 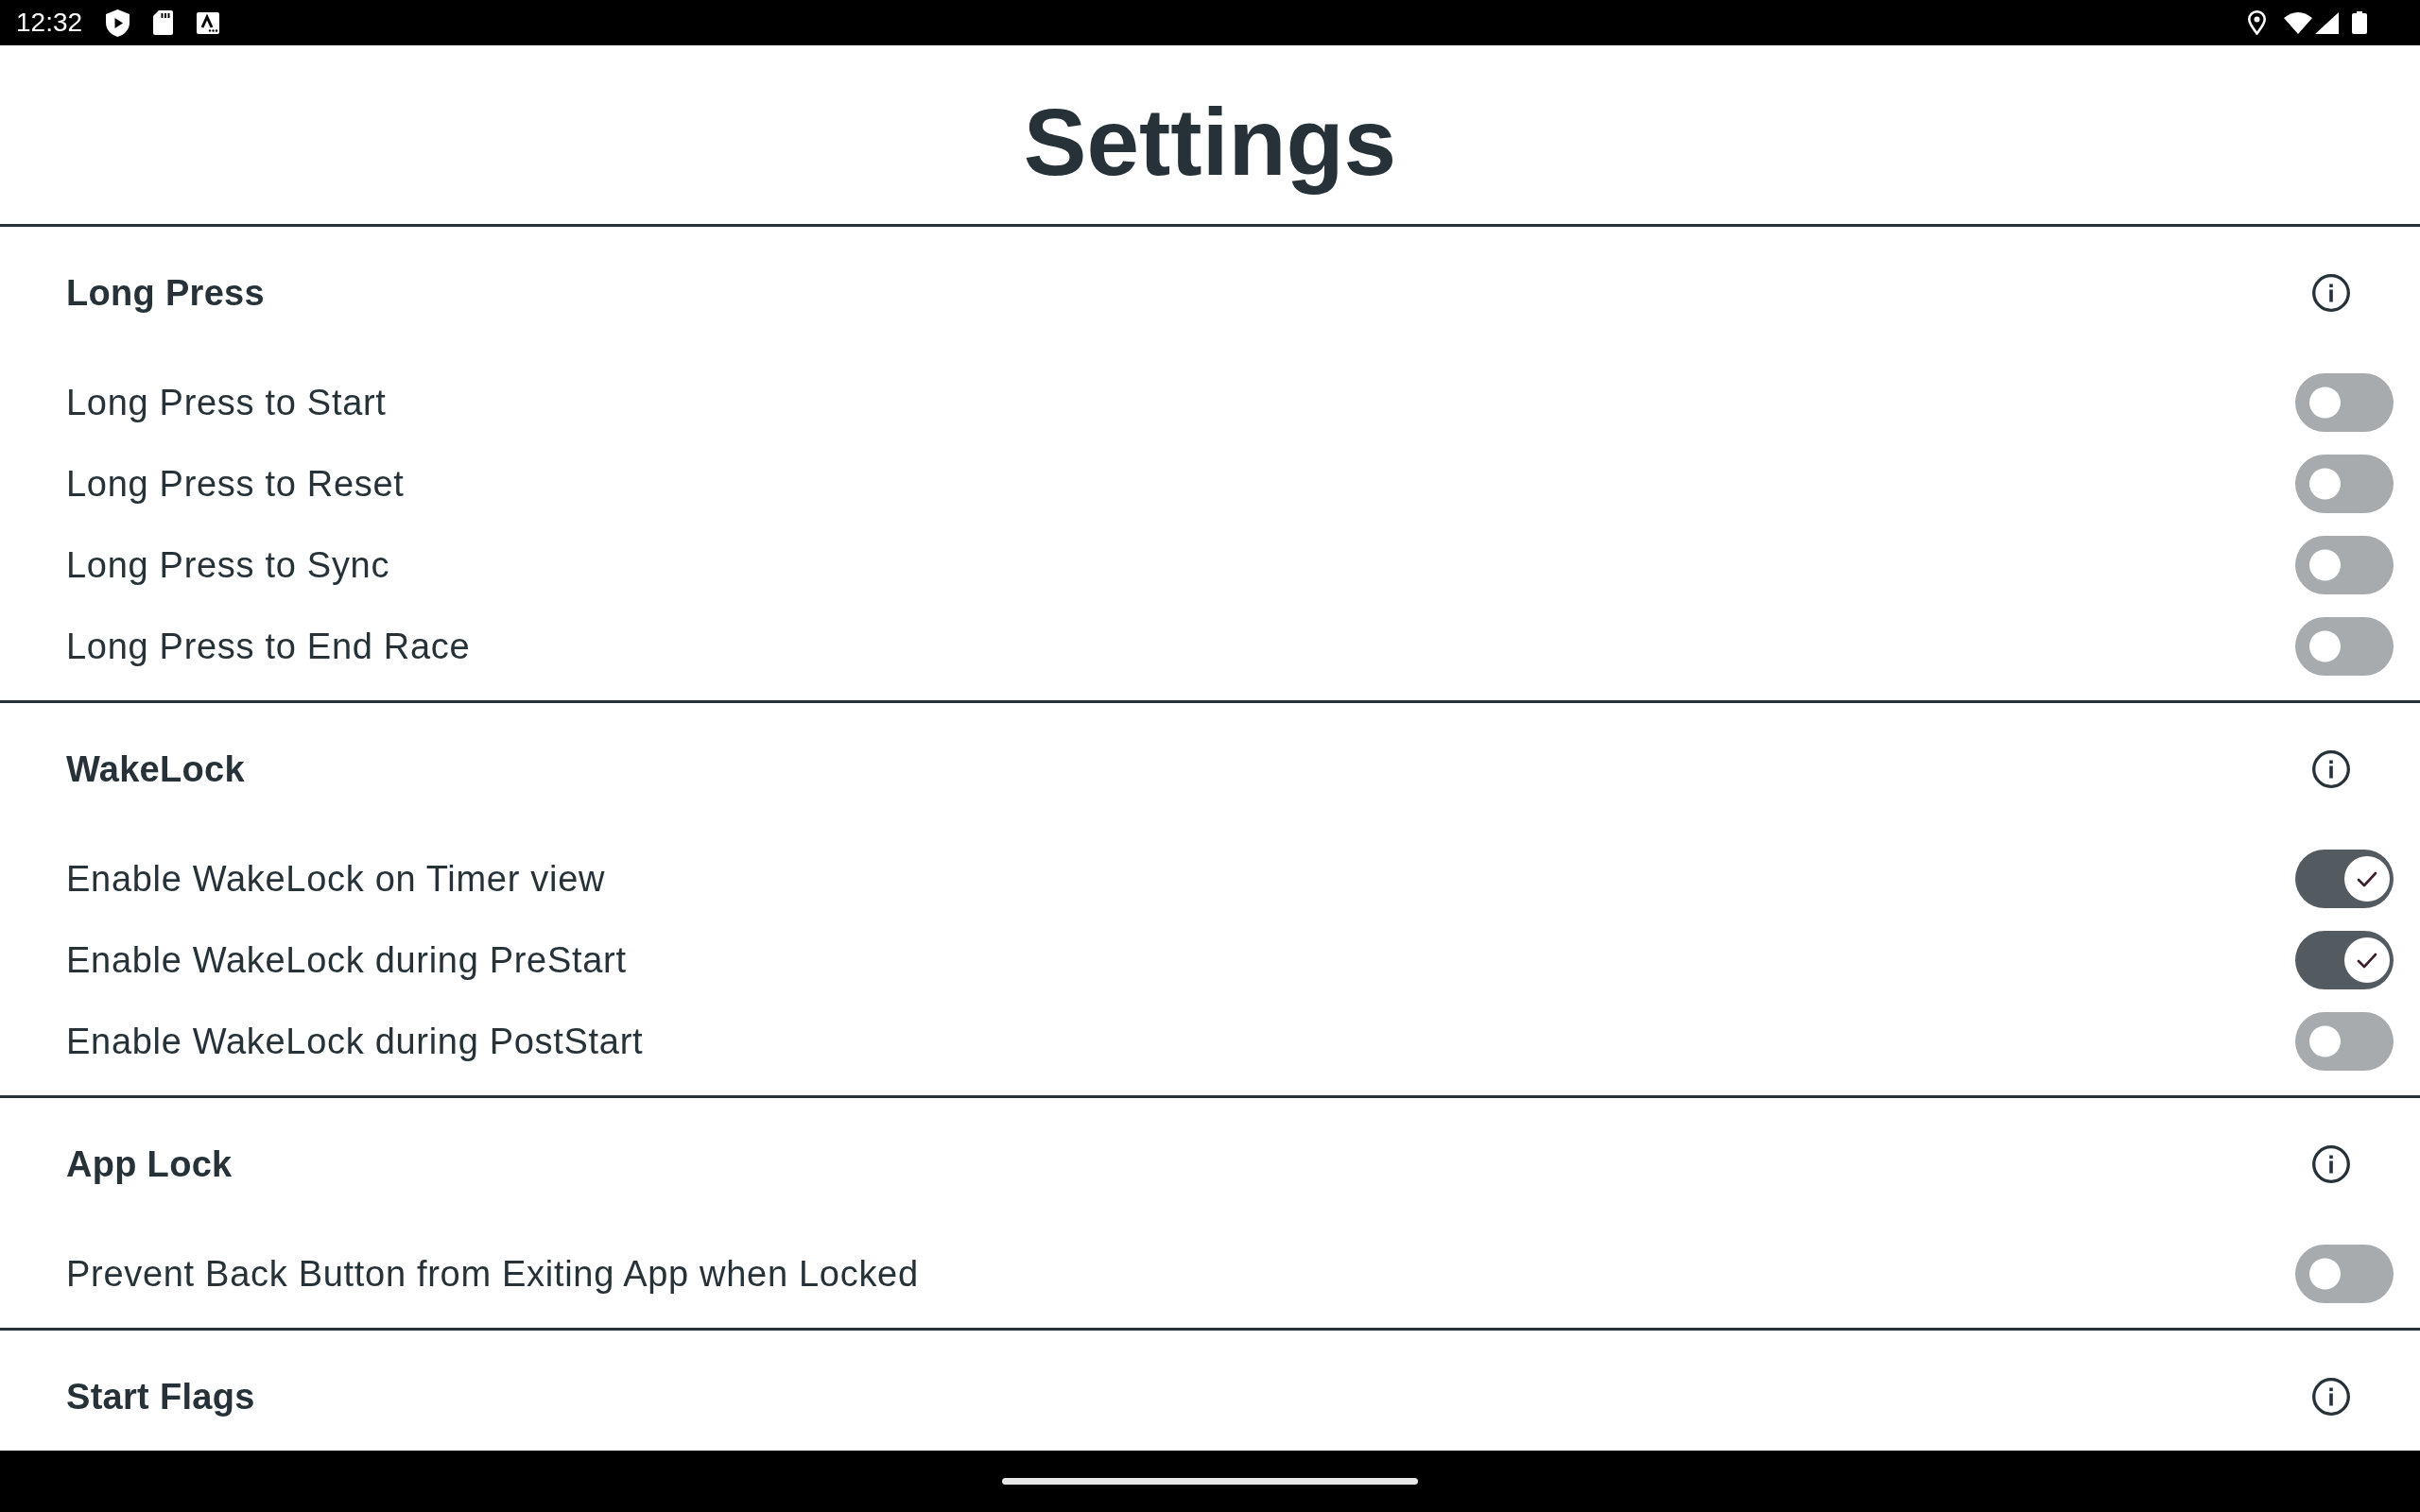 What do you see at coordinates (346, 960) in the screenshot?
I see `setting-label: Enable WakeLock during PreStart` at bounding box center [346, 960].